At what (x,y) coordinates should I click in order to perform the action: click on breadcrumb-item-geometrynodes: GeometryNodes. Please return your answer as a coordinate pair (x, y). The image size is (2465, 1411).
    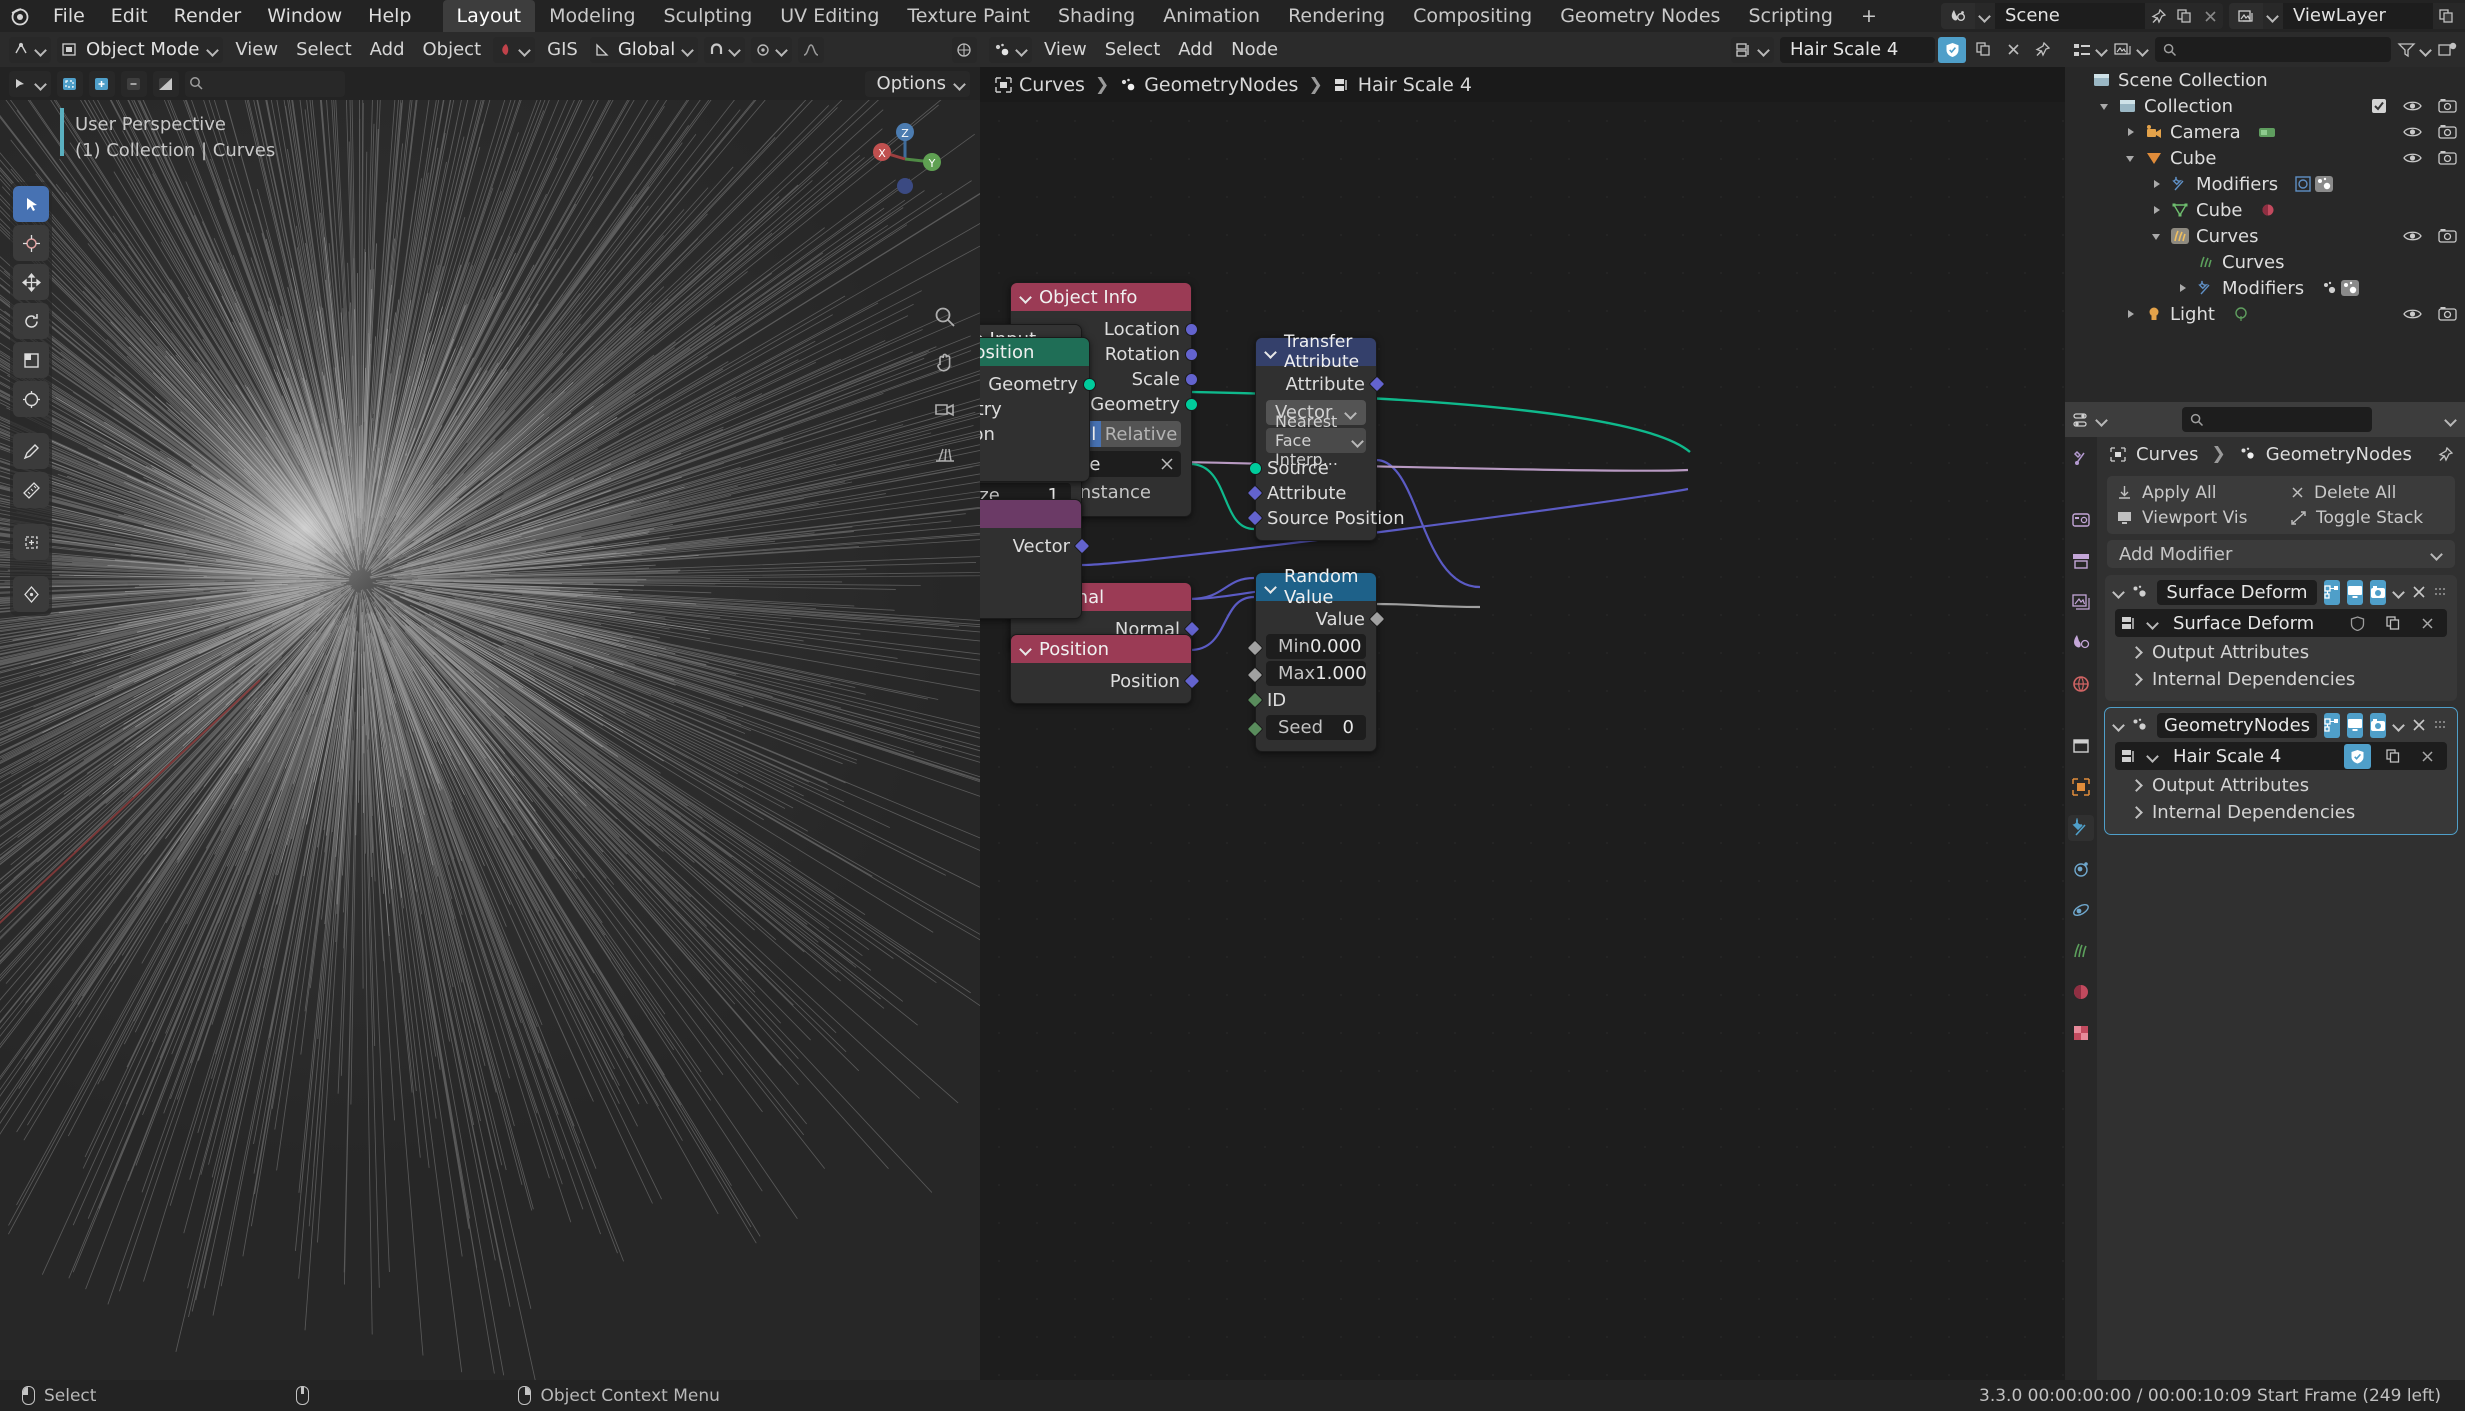
    Looking at the image, I should click on (1221, 85).